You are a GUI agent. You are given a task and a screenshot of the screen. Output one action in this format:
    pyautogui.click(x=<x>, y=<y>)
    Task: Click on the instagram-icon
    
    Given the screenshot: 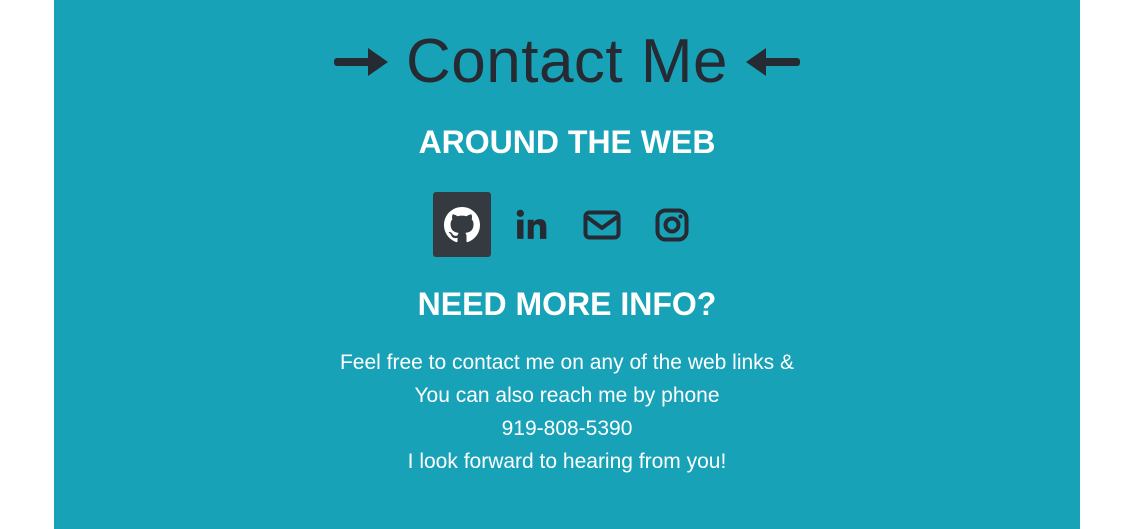 What is the action you would take?
    pyautogui.click(x=672, y=225)
    